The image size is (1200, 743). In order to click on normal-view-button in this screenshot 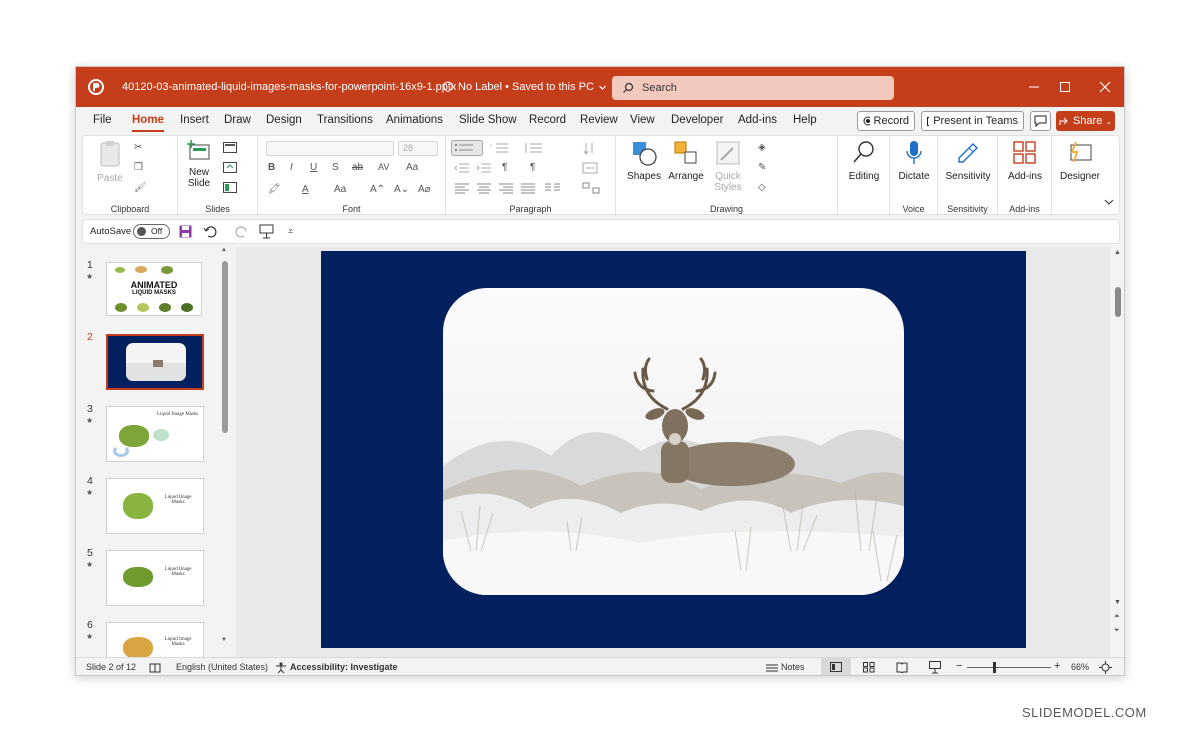, I will do `click(836, 666)`.